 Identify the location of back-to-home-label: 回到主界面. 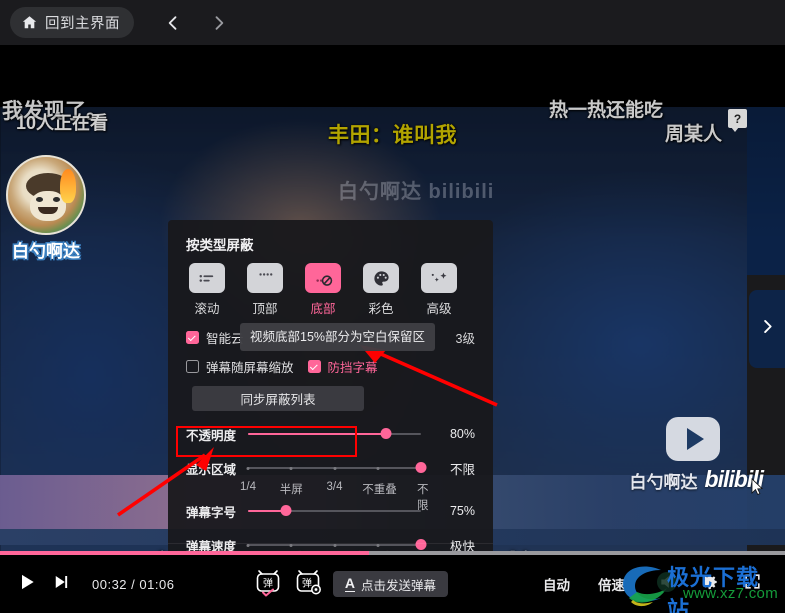
(82, 24).